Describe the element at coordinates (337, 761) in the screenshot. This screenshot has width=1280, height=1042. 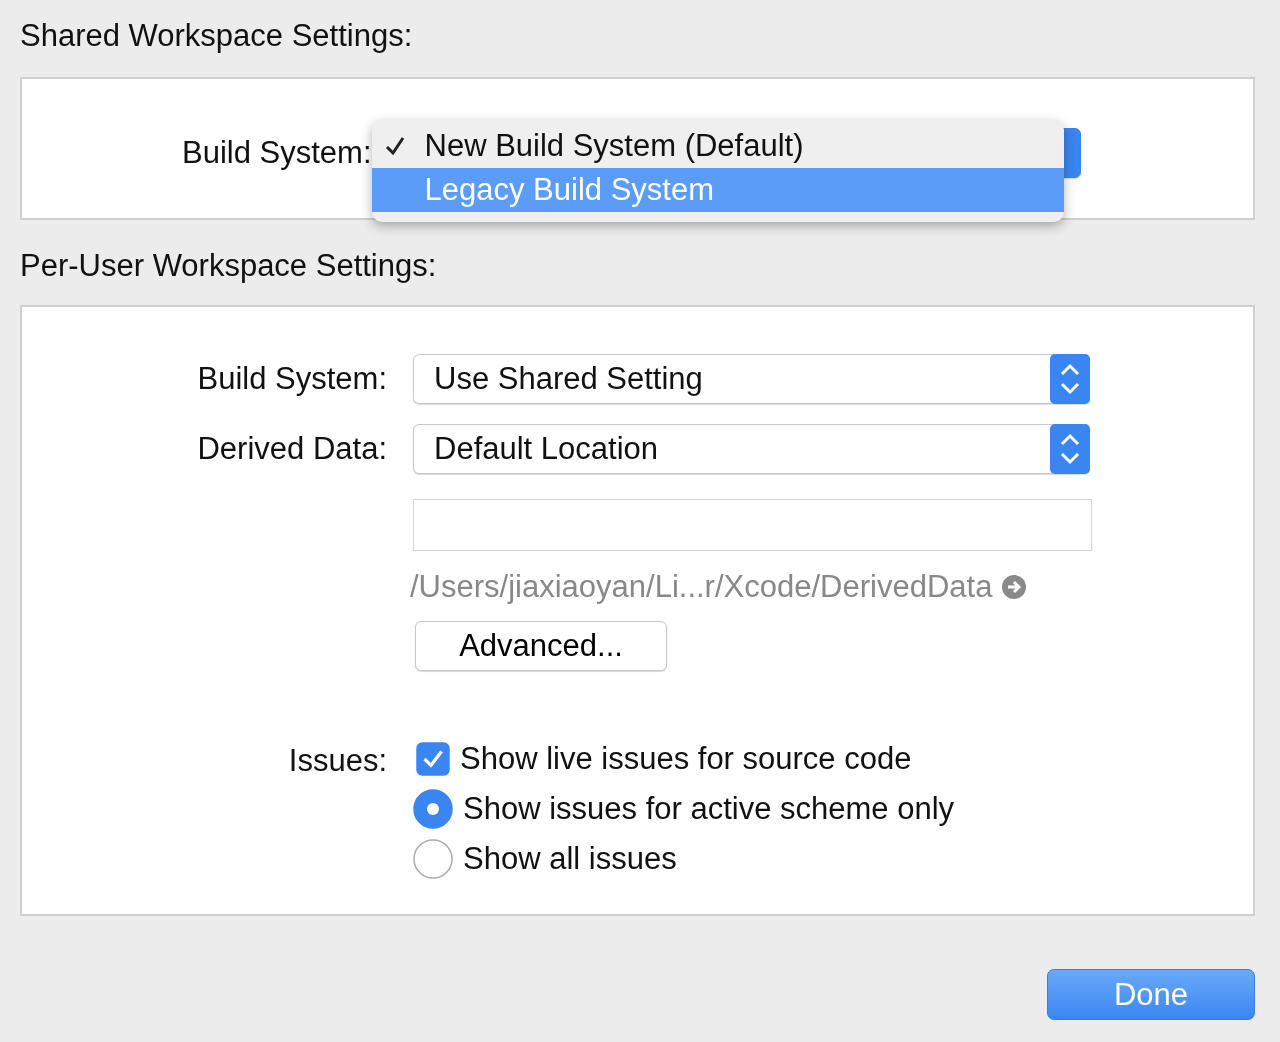
I see `field-label: Issues:` at that location.